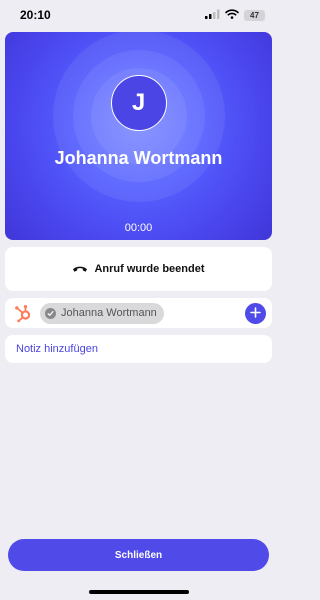  Describe the element at coordinates (232, 15) in the screenshot. I see `wifi-icon` at that location.